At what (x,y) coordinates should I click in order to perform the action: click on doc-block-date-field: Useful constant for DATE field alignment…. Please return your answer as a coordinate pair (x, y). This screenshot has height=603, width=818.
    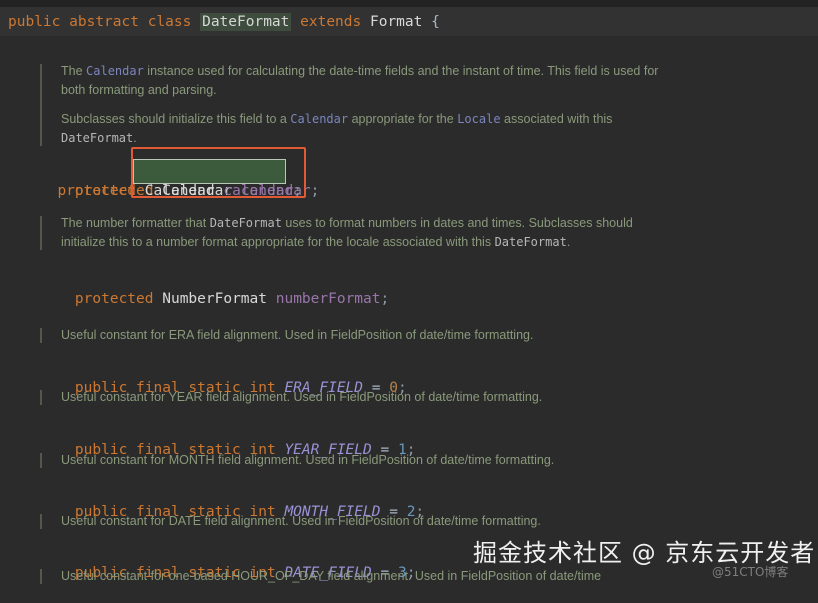
    Looking at the image, I should click on (390, 521).